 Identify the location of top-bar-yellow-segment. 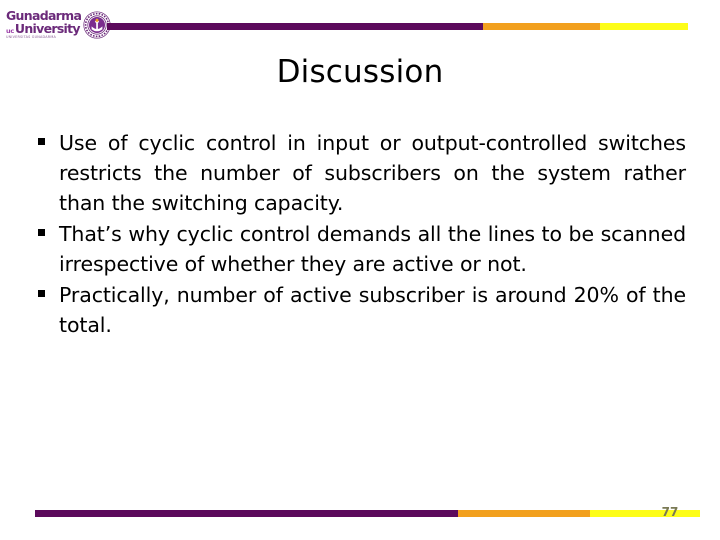
(644, 26).